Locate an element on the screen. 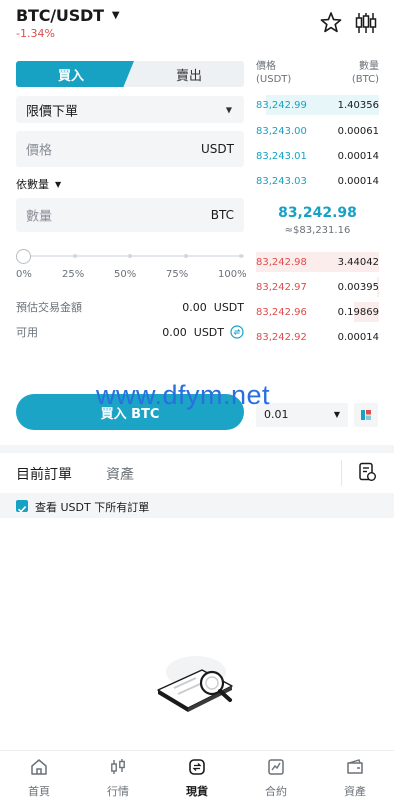 The width and height of the screenshot is (394, 800). ask-price: 83,242.92 is located at coordinates (281, 337).